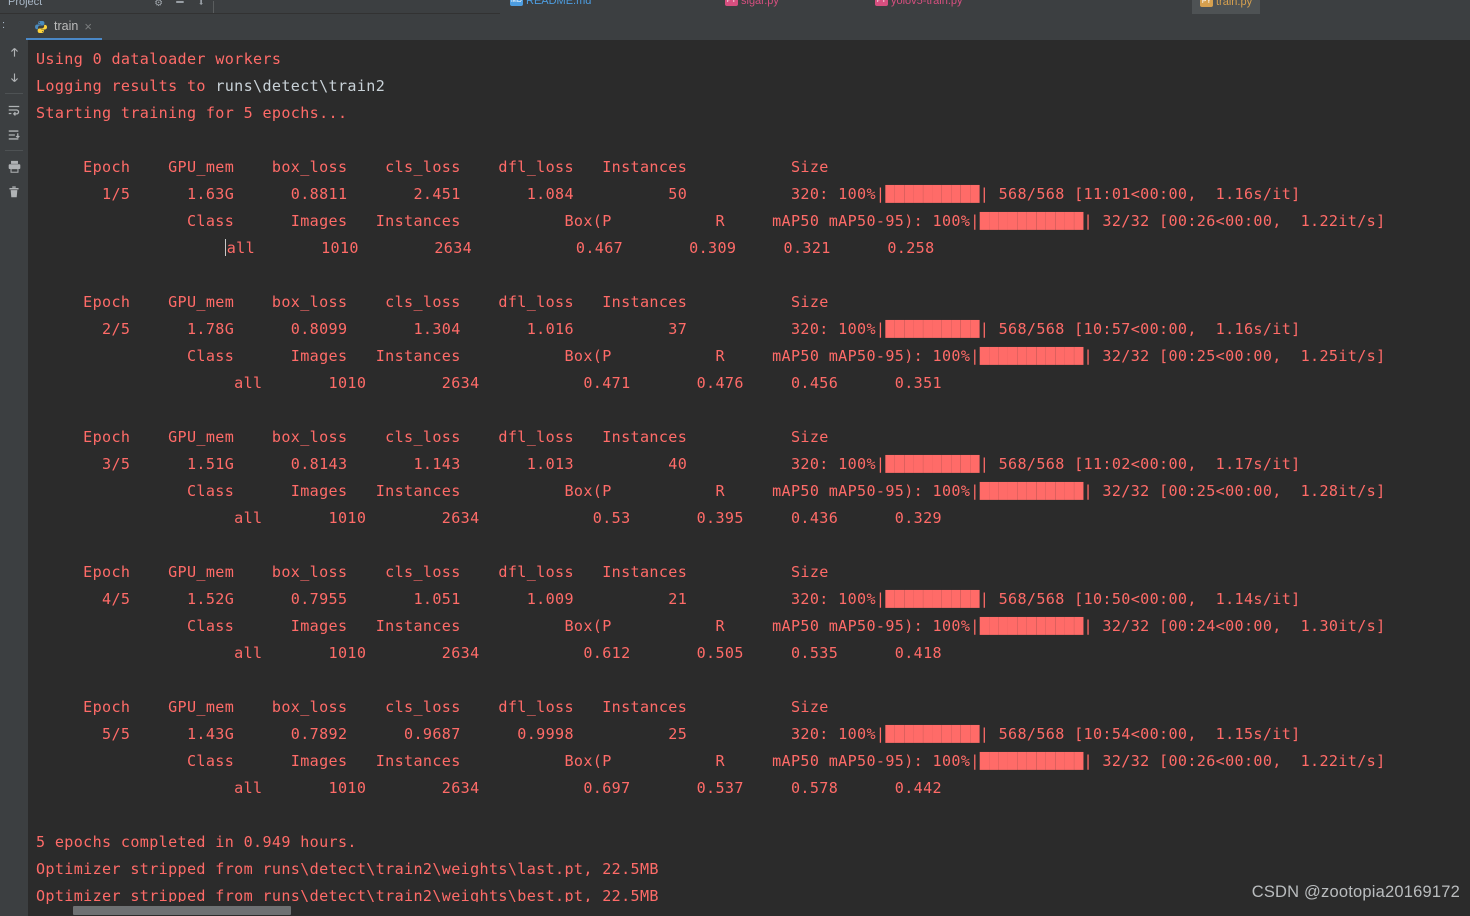 This screenshot has width=1470, height=916. What do you see at coordinates (213, 7) in the screenshot?
I see `toolbar-divider` at bounding box center [213, 7].